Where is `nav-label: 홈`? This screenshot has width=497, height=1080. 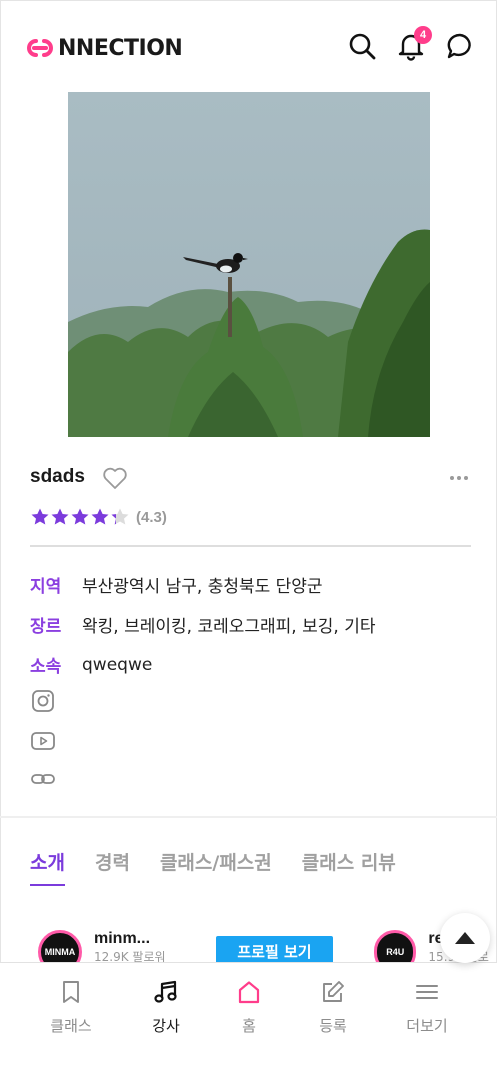
nav-label: 홈 is located at coordinates (249, 1026).